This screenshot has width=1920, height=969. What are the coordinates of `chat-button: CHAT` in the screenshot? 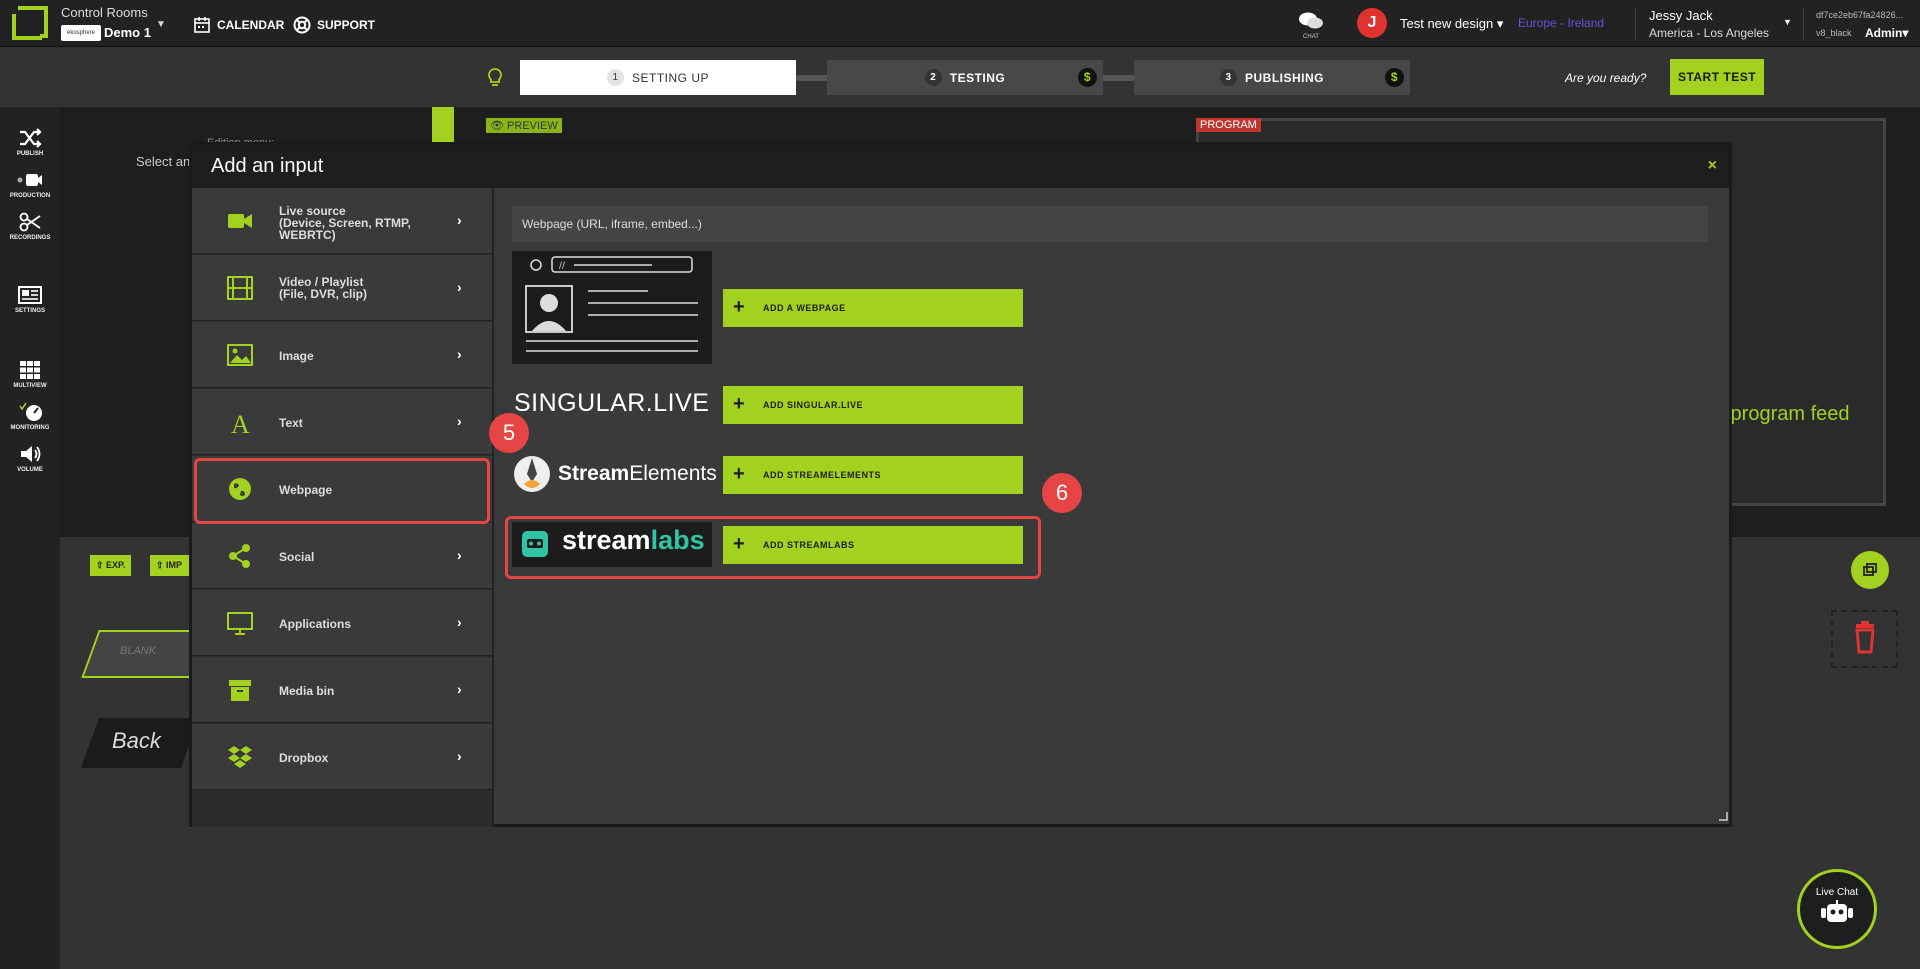 It's located at (1311, 26).